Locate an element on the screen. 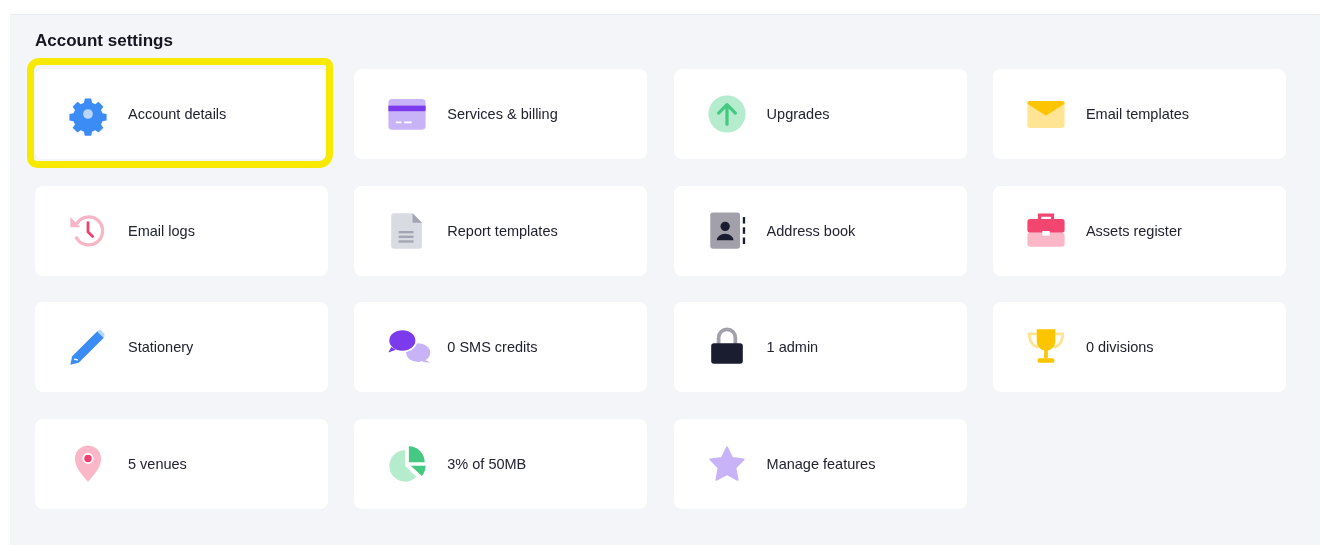 This screenshot has width=1322, height=545. card-label: Assets register is located at coordinates (1133, 230).